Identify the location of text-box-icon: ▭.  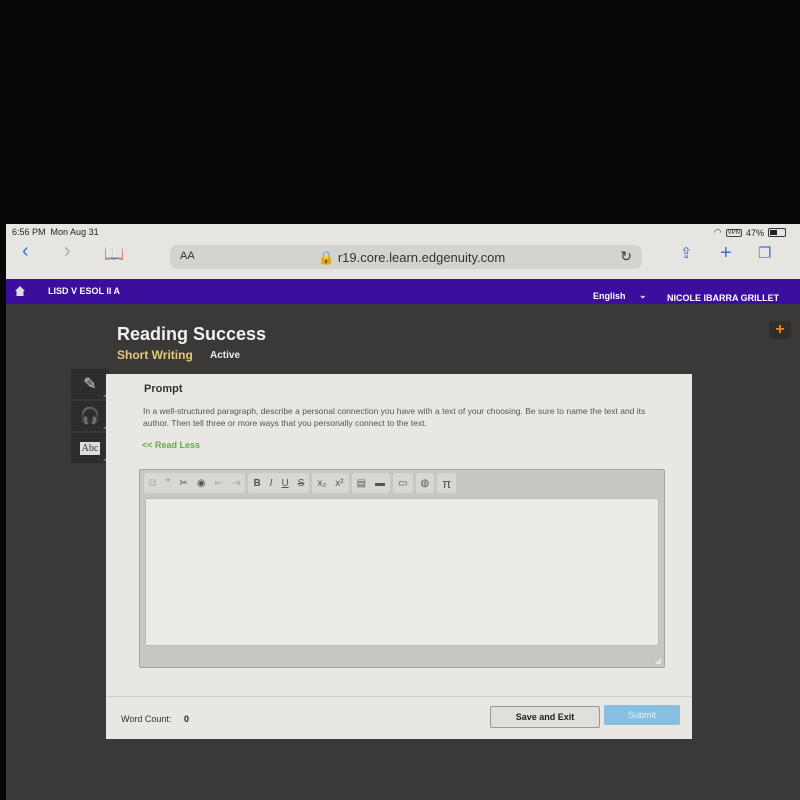
(402, 483).